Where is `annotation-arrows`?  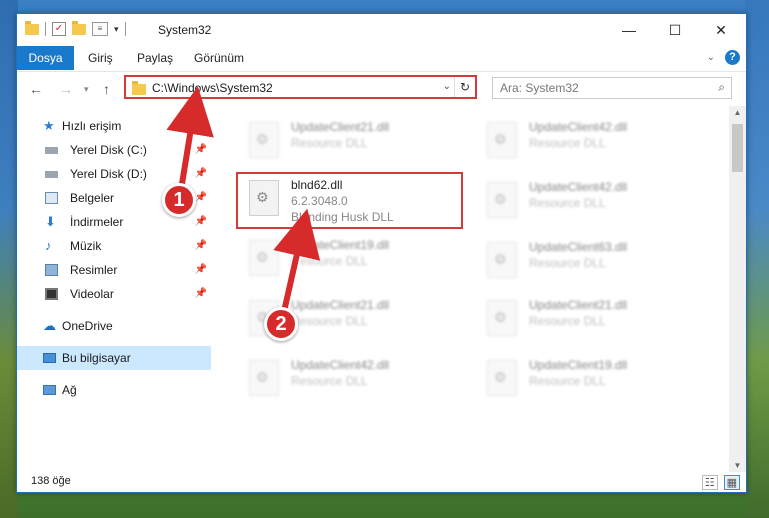 annotation-arrows is located at coordinates (243, 202).